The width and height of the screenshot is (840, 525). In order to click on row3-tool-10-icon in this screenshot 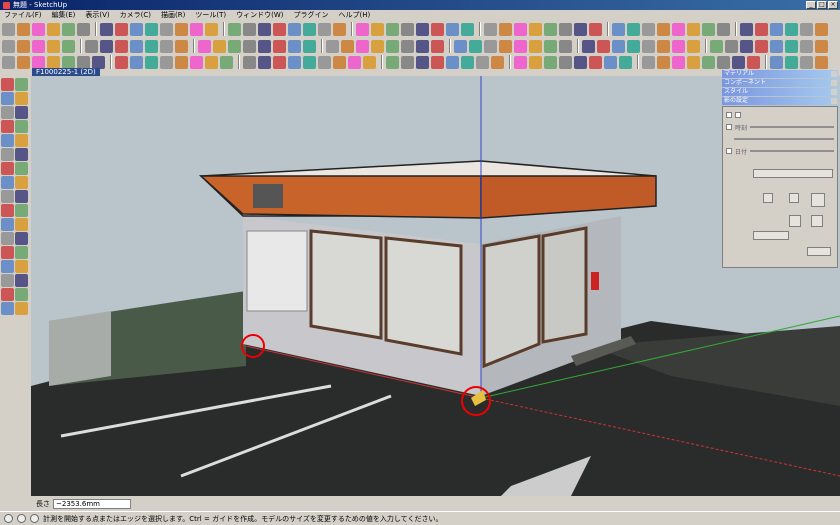, I will do `click(151, 62)`.